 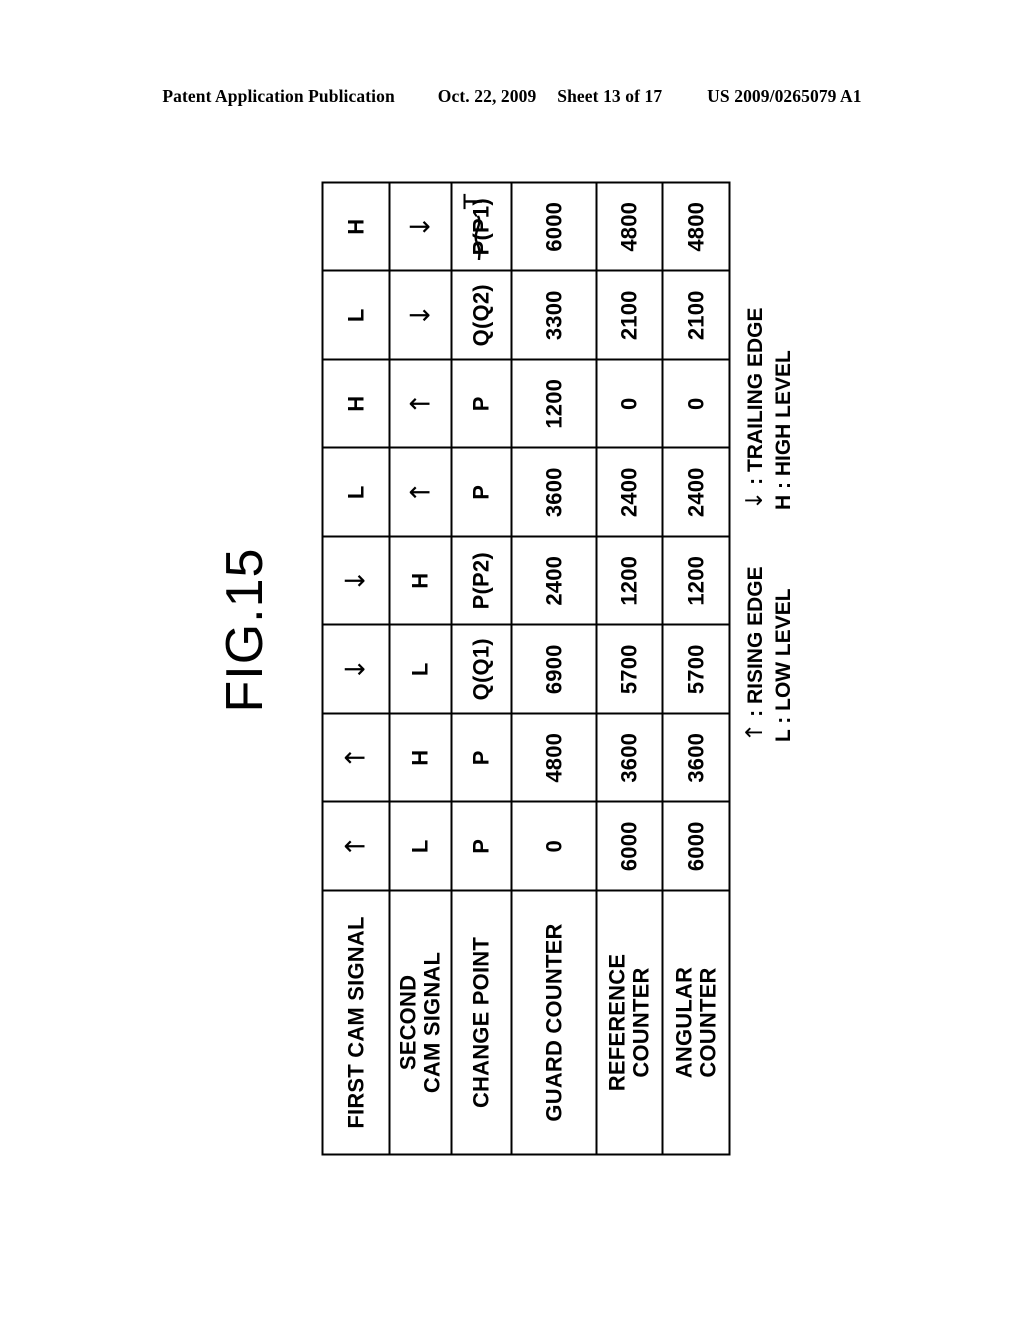 I want to click on cell-reference-counter-5: 2400, so click(x=629, y=491).